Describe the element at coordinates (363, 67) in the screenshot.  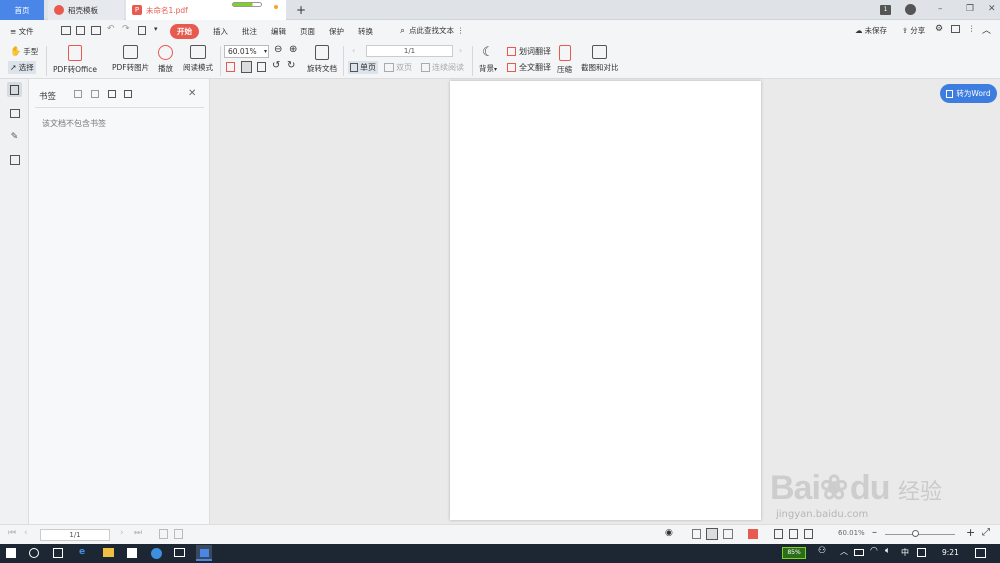
I see `single-page-button: 单页` at that location.